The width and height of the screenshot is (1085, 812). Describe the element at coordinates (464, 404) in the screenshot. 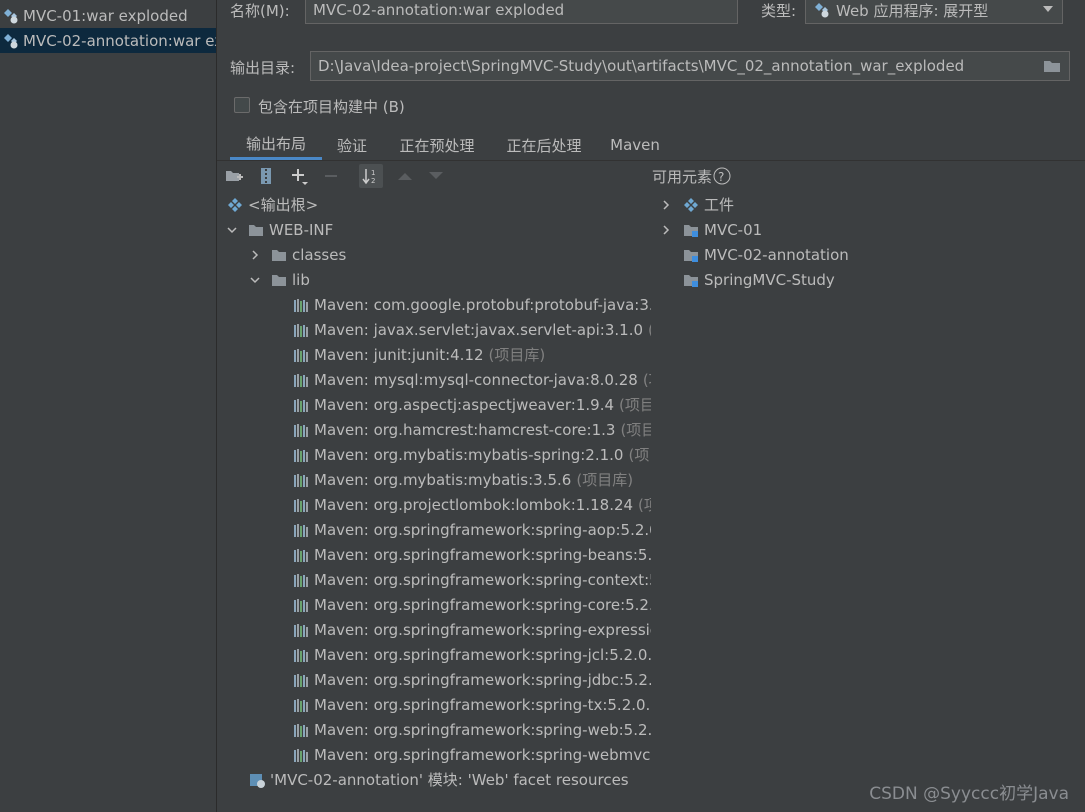

I see `library-name: Maven: org.aspectj:aspectjweaver:1.9.4` at that location.